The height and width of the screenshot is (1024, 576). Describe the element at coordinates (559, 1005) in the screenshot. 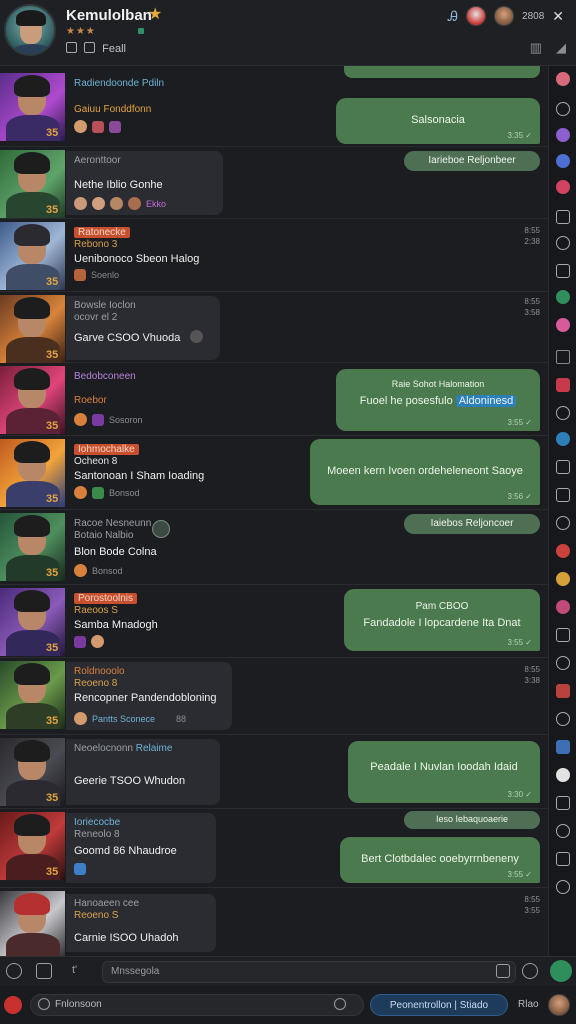

I see `user-avatar` at that location.